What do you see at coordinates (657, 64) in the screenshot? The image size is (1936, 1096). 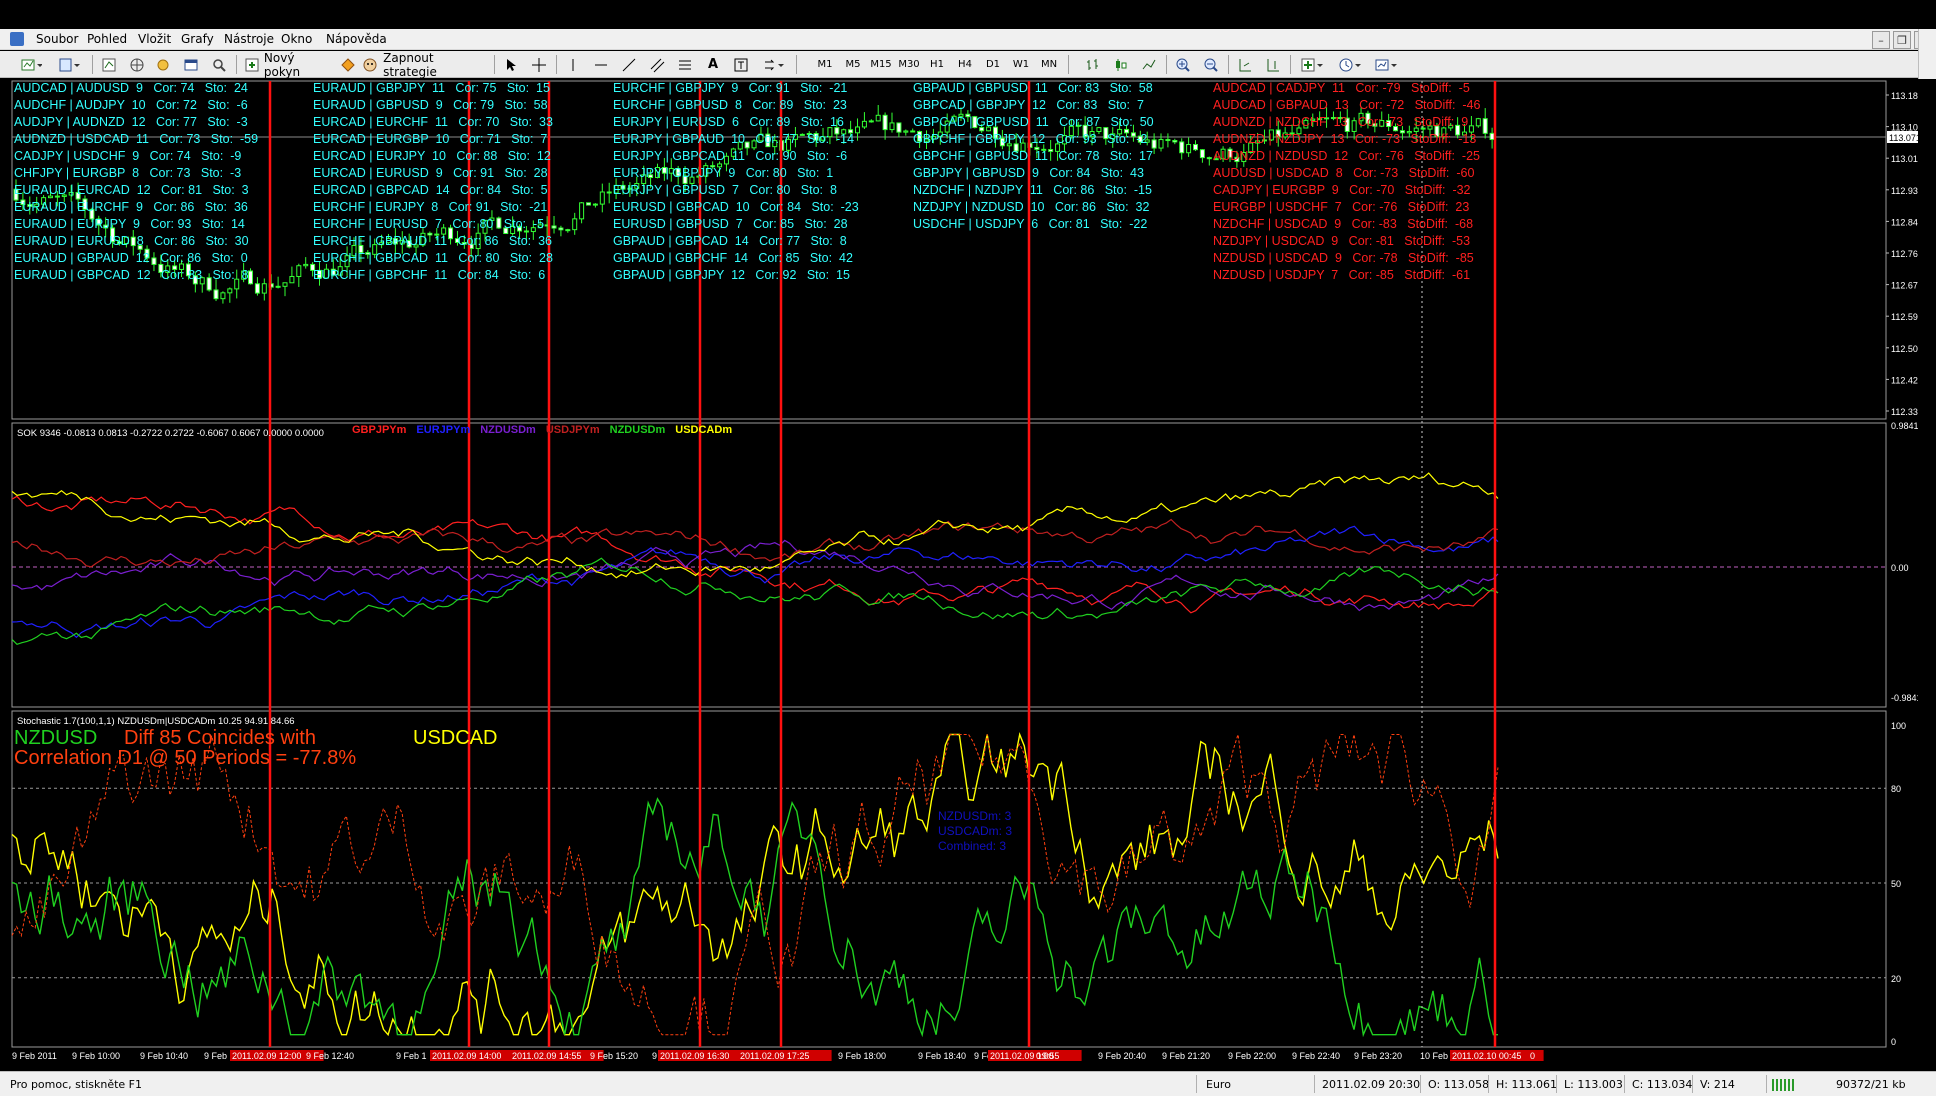 I see `channel-icon` at bounding box center [657, 64].